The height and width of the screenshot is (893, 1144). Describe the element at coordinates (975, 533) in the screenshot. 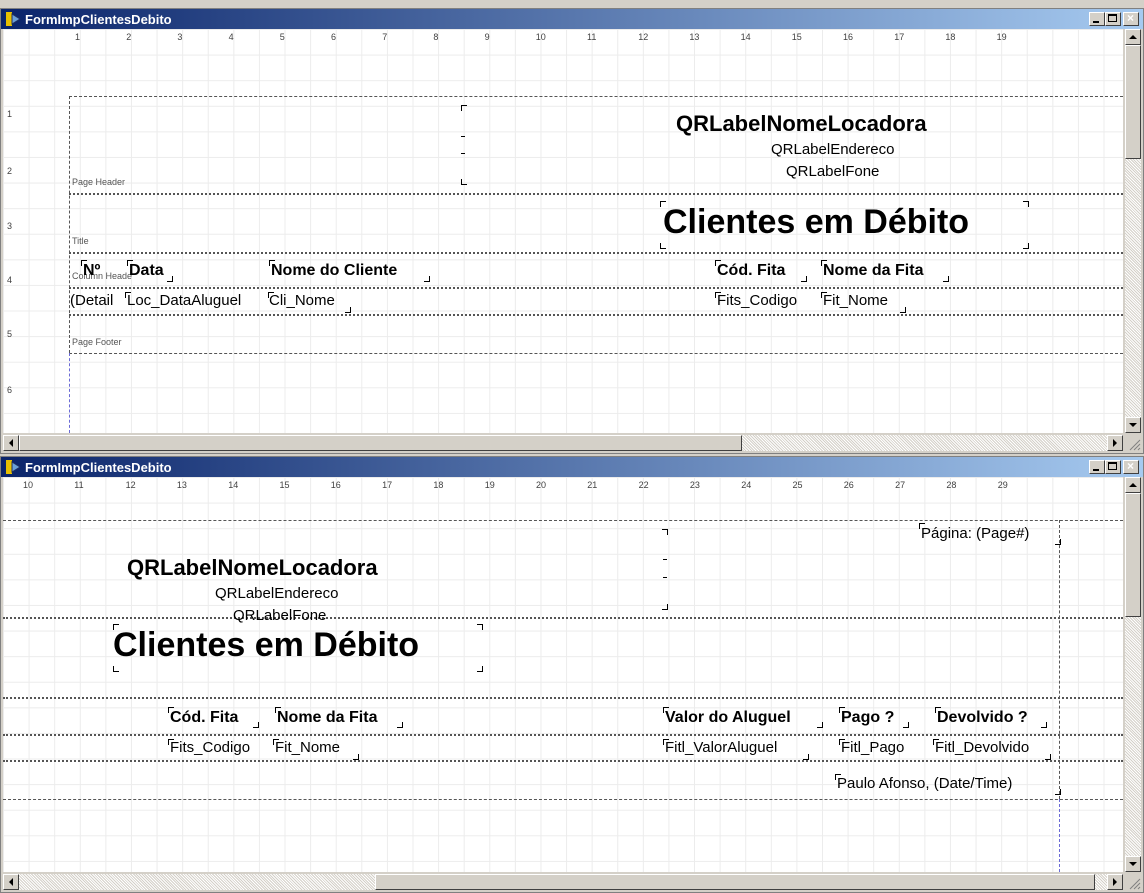

I see `label-pagina: Página: (Page#)` at that location.